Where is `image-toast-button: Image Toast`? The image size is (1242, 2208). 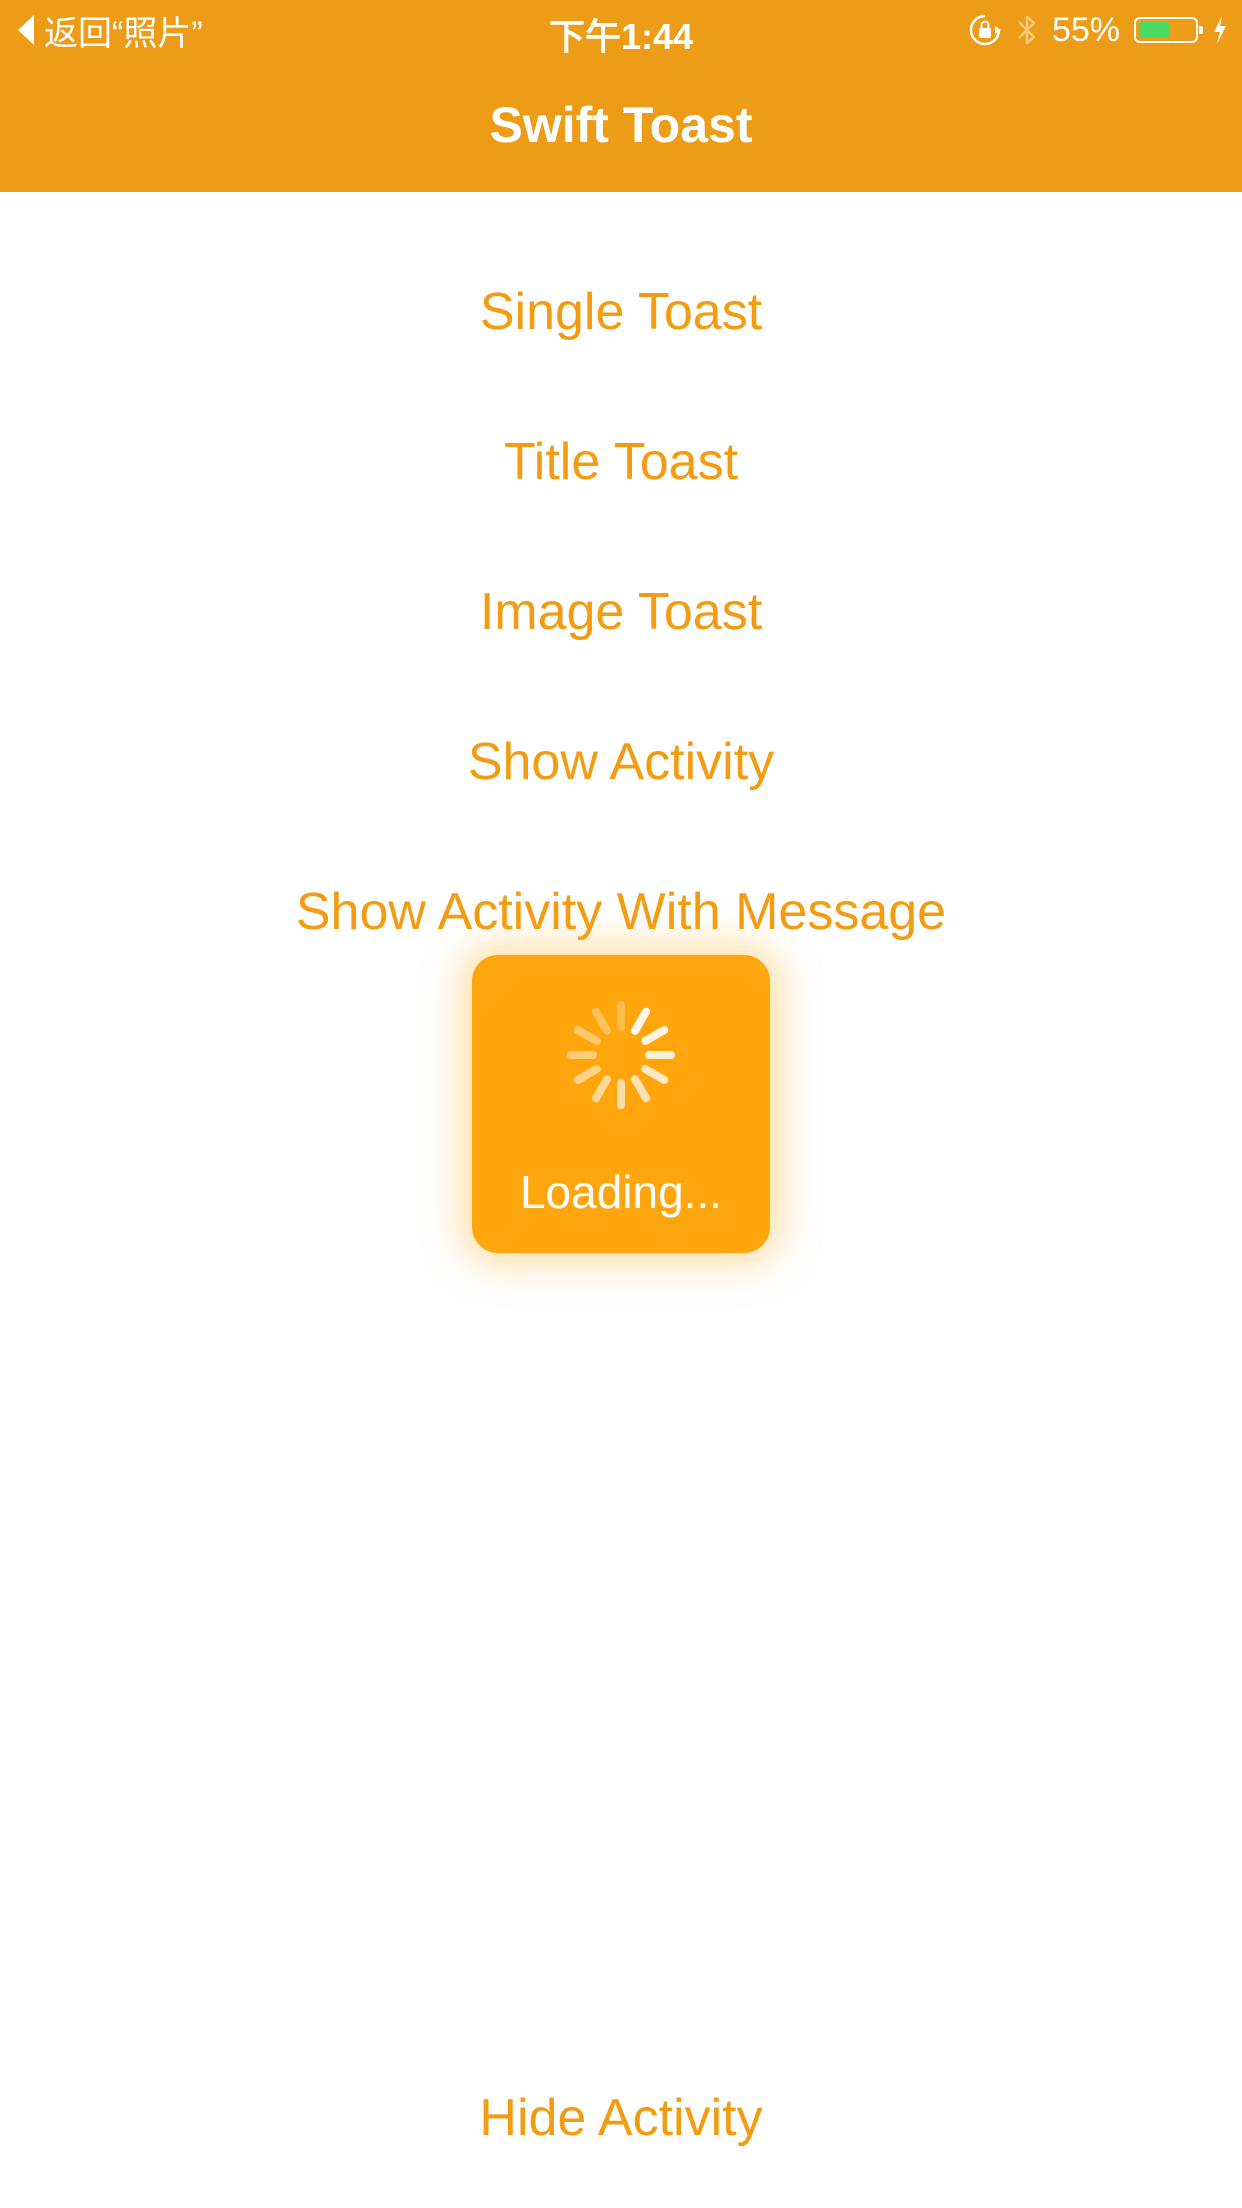
image-toast-button: Image Toast is located at coordinates (621, 612).